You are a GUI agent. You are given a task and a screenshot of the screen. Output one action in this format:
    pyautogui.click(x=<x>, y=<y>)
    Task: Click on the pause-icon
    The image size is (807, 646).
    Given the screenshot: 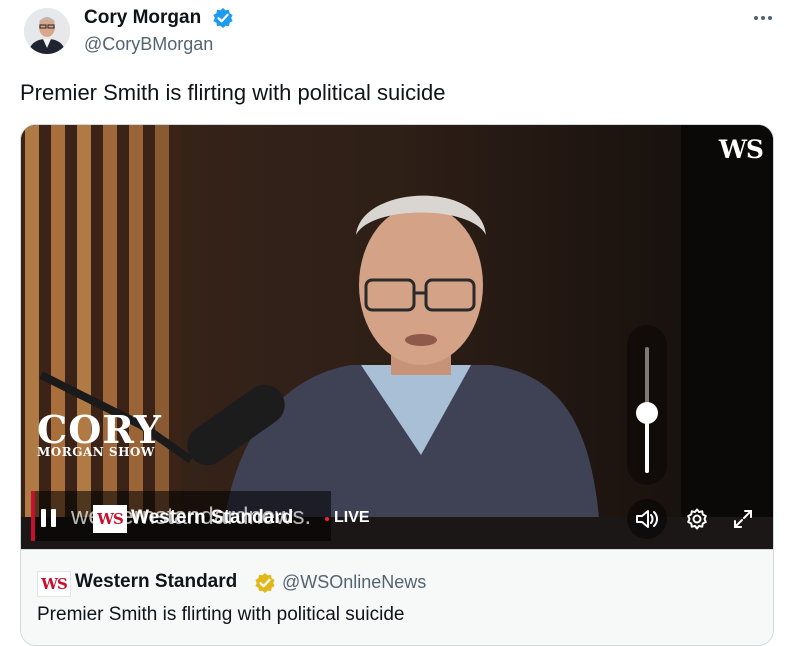 What is the action you would take?
    pyautogui.click(x=49, y=518)
    